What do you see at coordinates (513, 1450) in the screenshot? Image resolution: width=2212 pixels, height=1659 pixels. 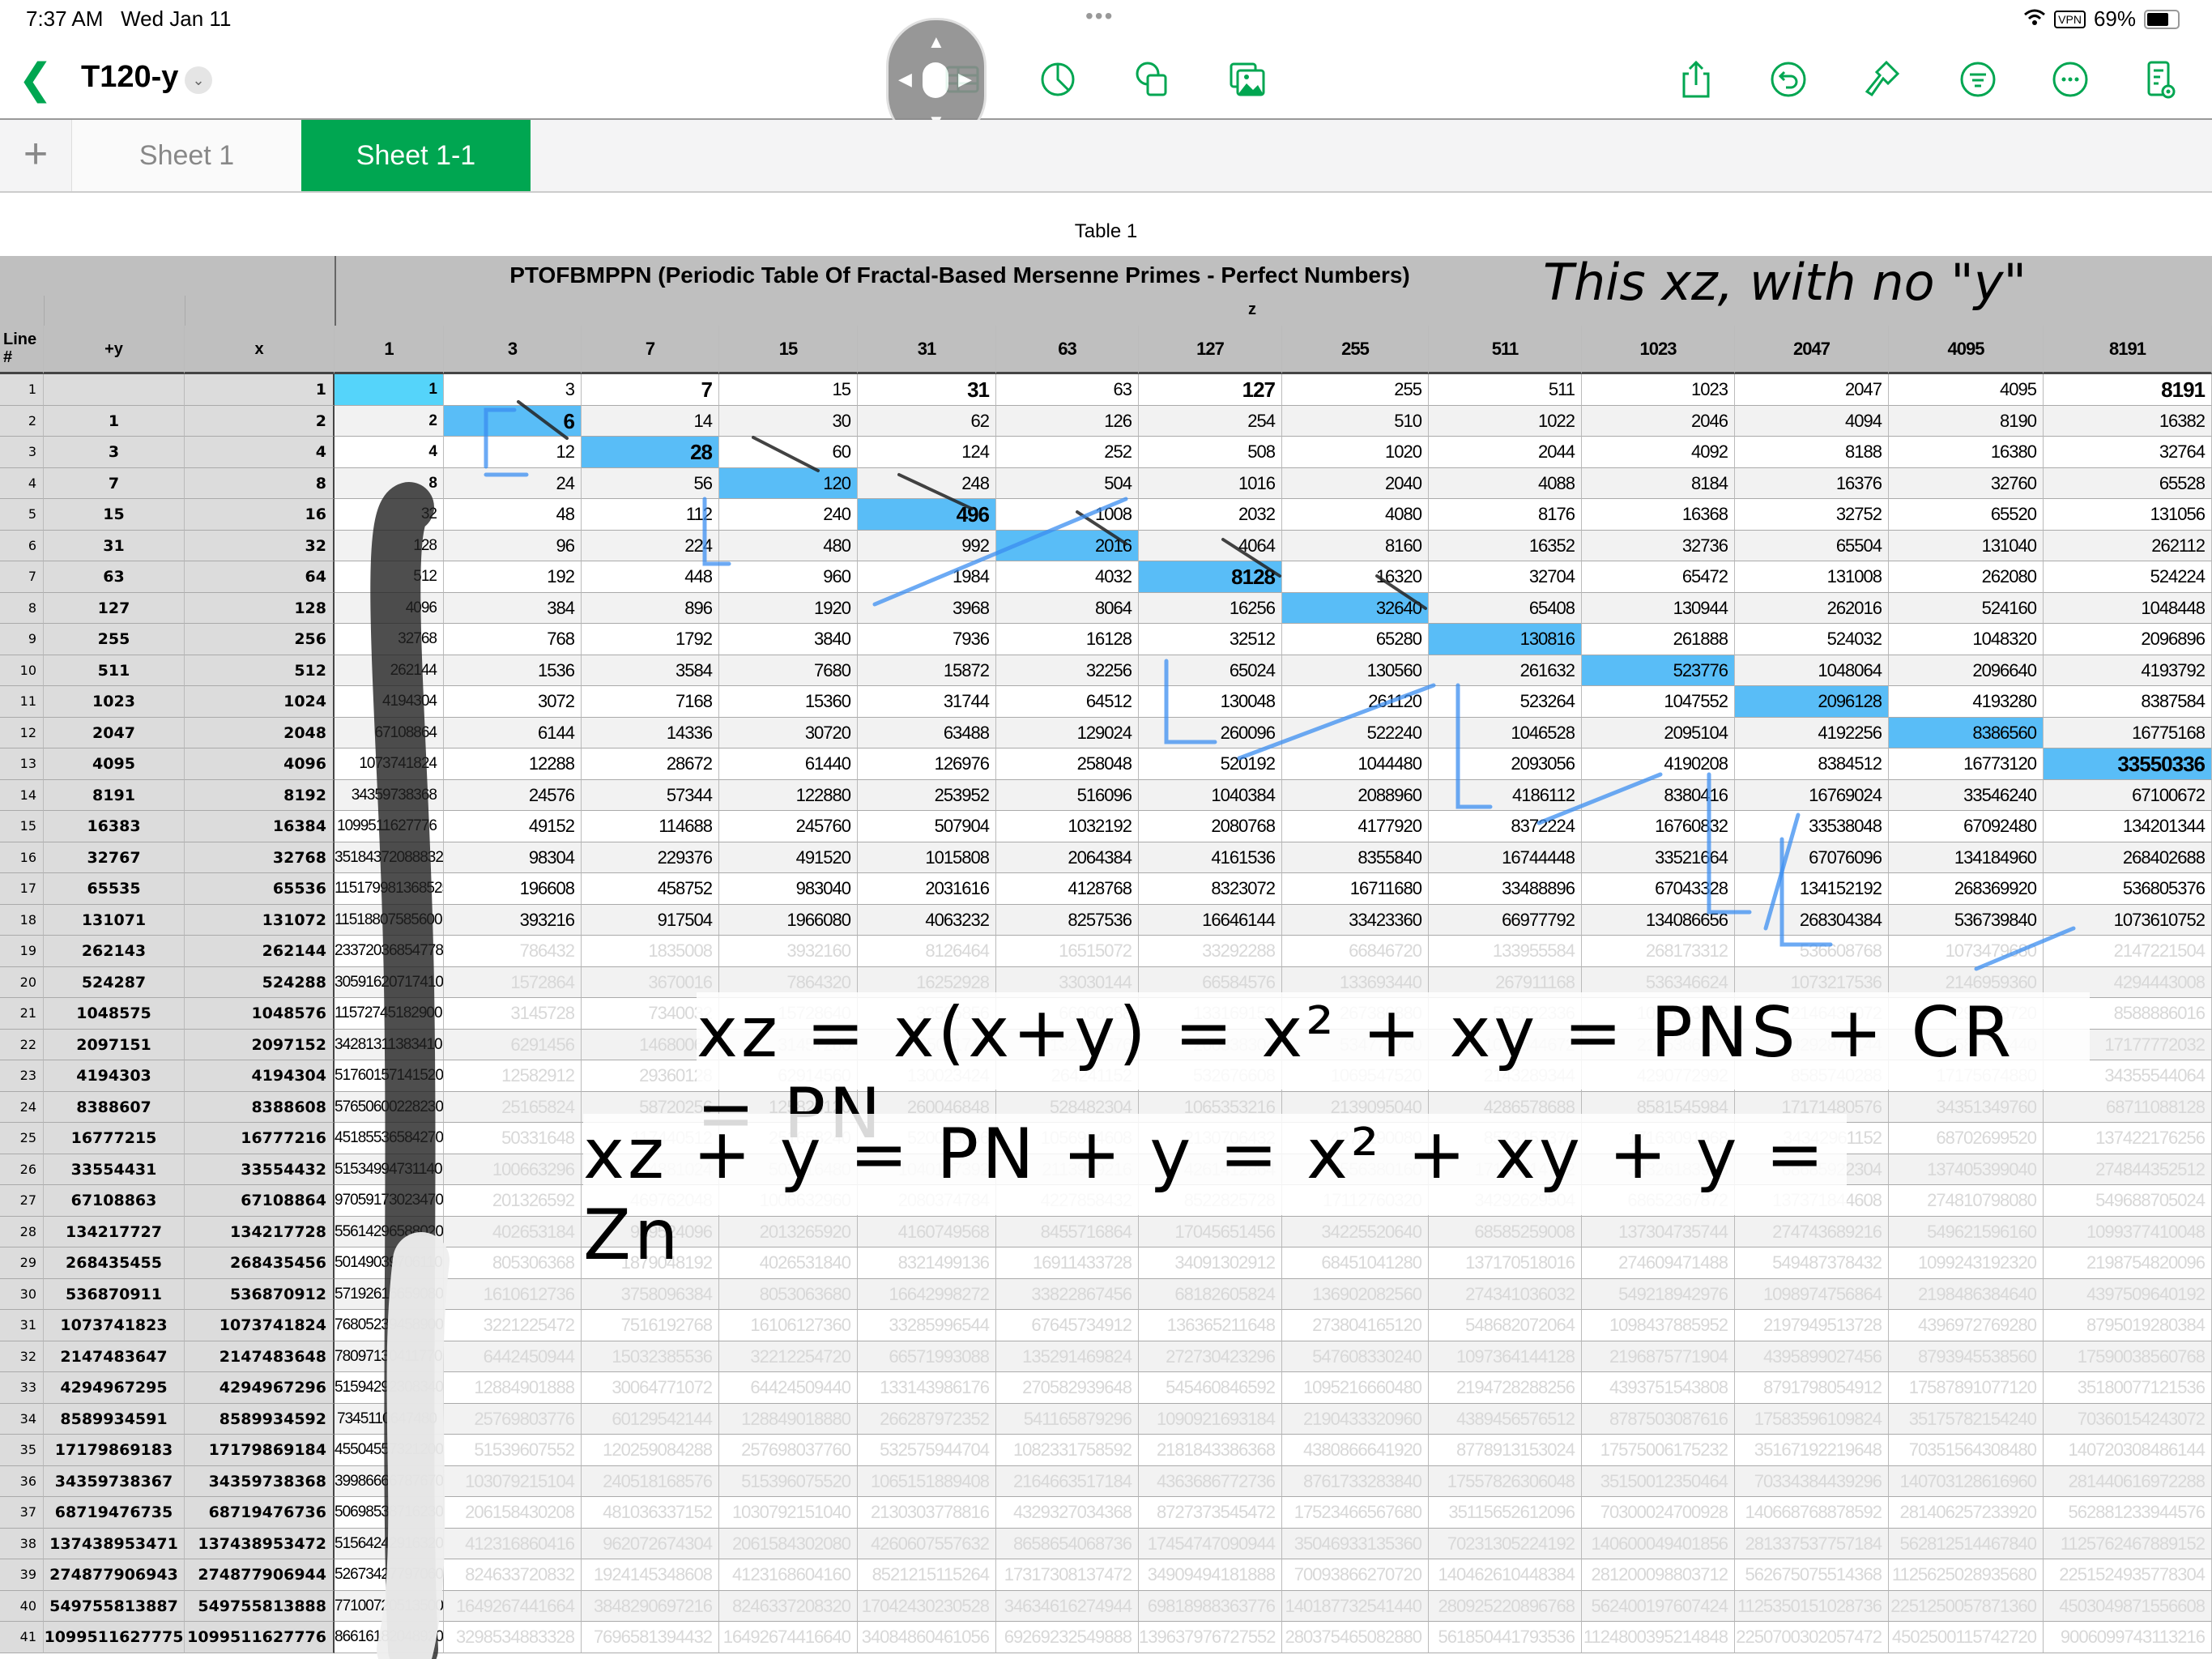 I see `data-cell: 51539607552` at bounding box center [513, 1450].